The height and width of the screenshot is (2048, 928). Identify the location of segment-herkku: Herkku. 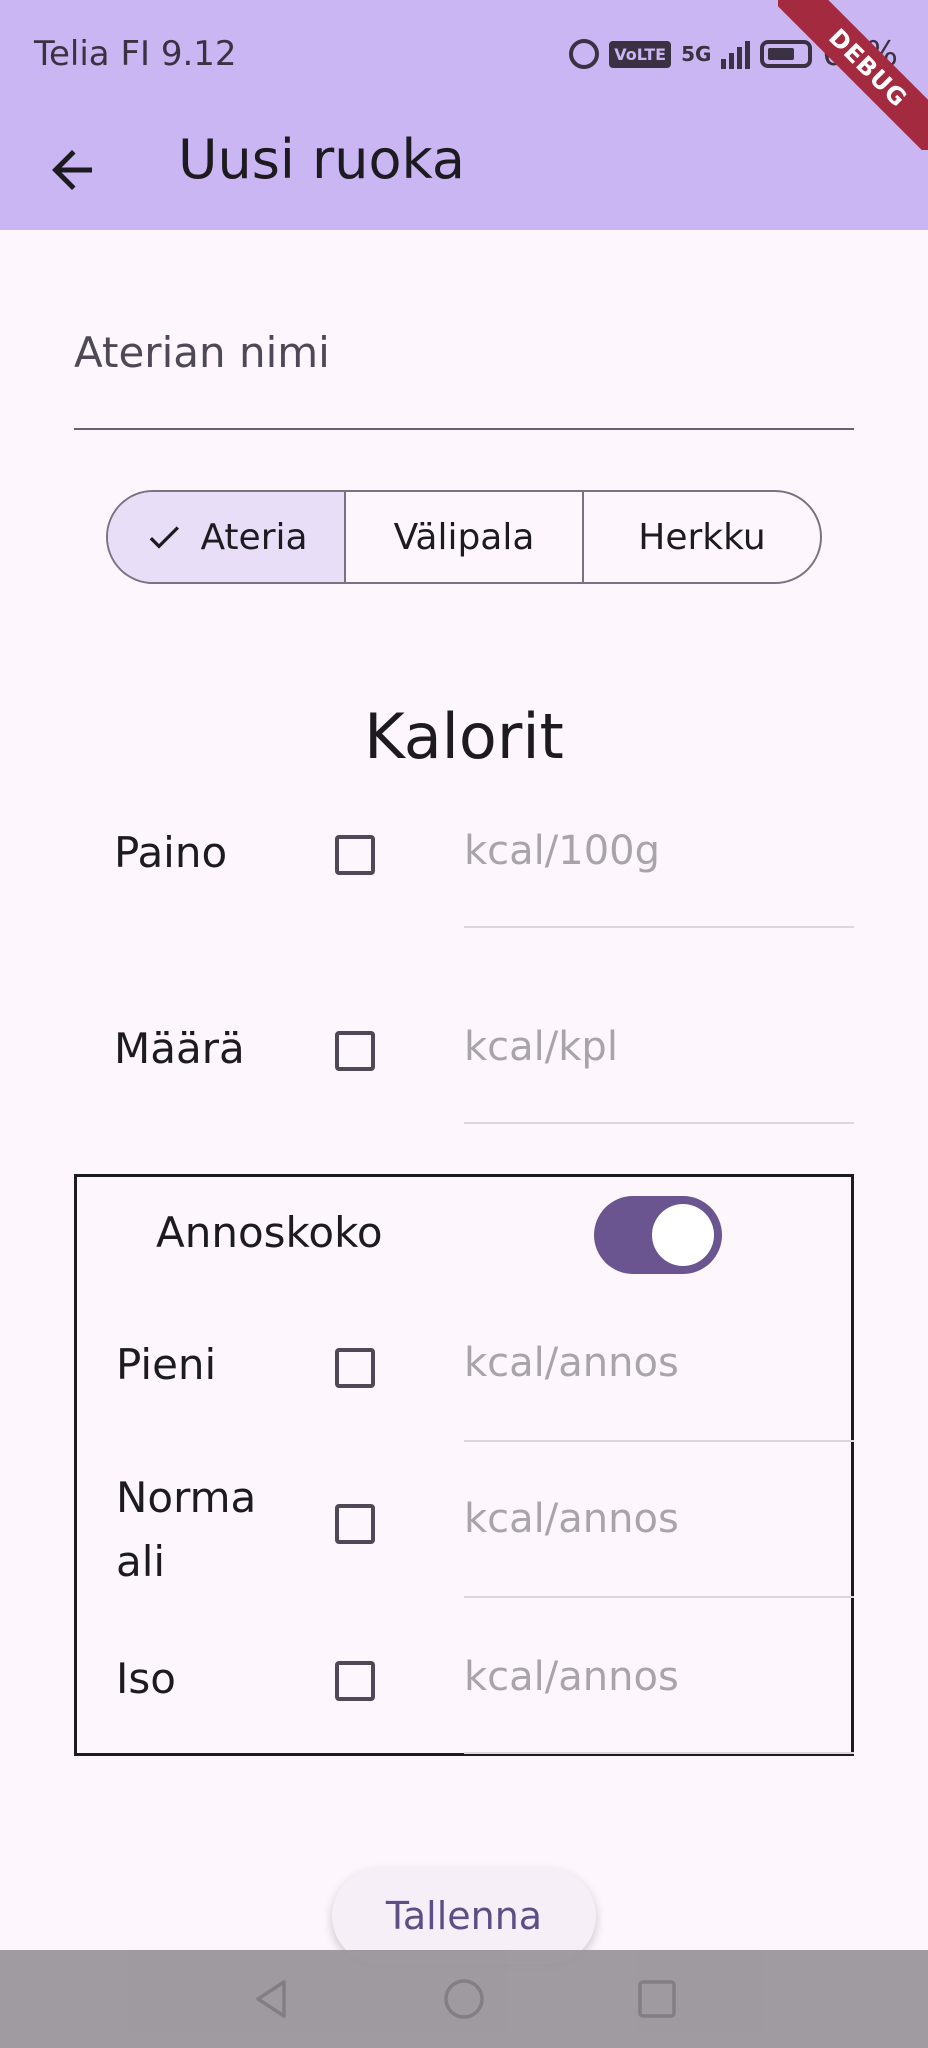
(702, 537).